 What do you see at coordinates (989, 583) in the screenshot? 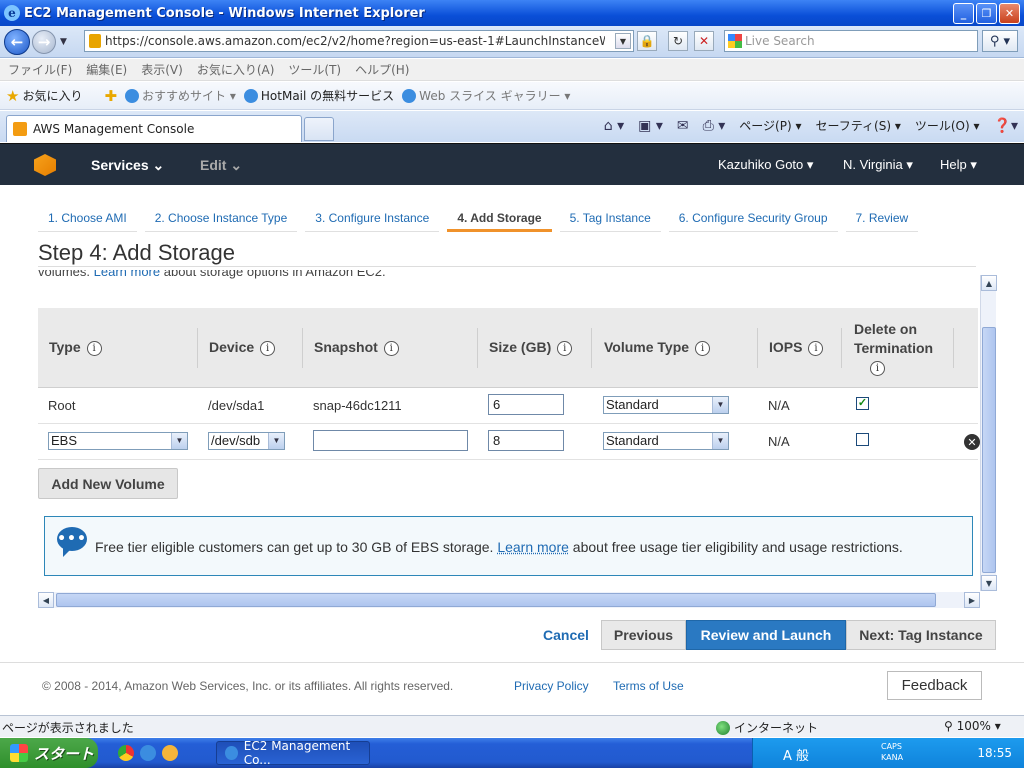
I see `scroll-down-icon: ▼` at bounding box center [989, 583].